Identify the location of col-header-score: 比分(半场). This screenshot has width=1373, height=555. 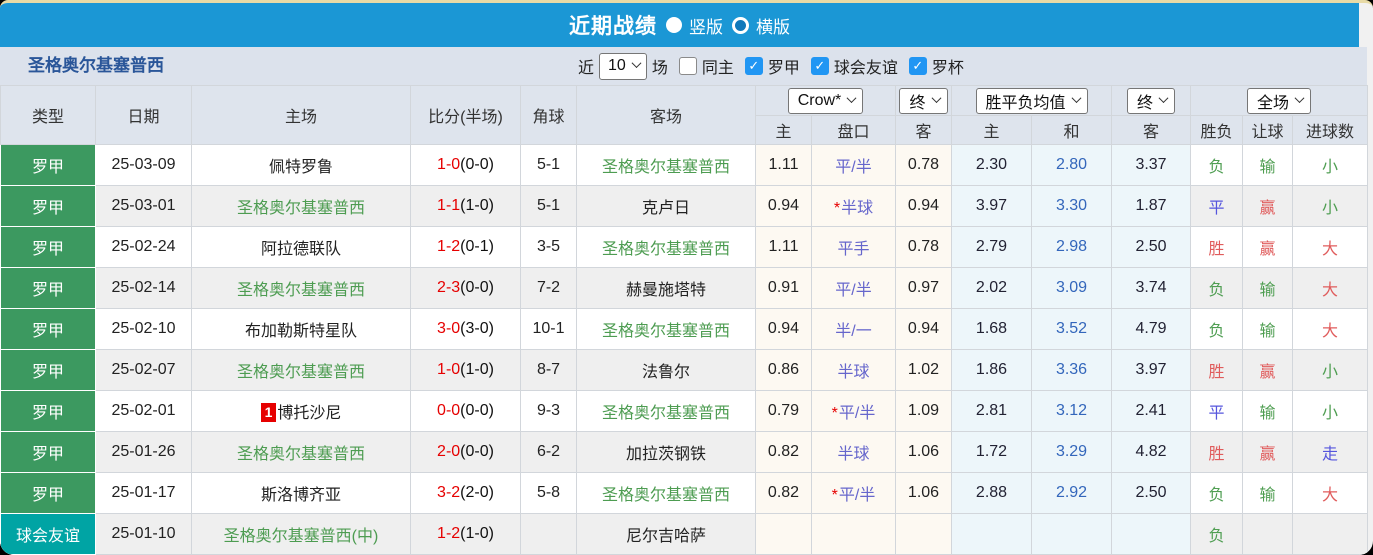
(465, 115).